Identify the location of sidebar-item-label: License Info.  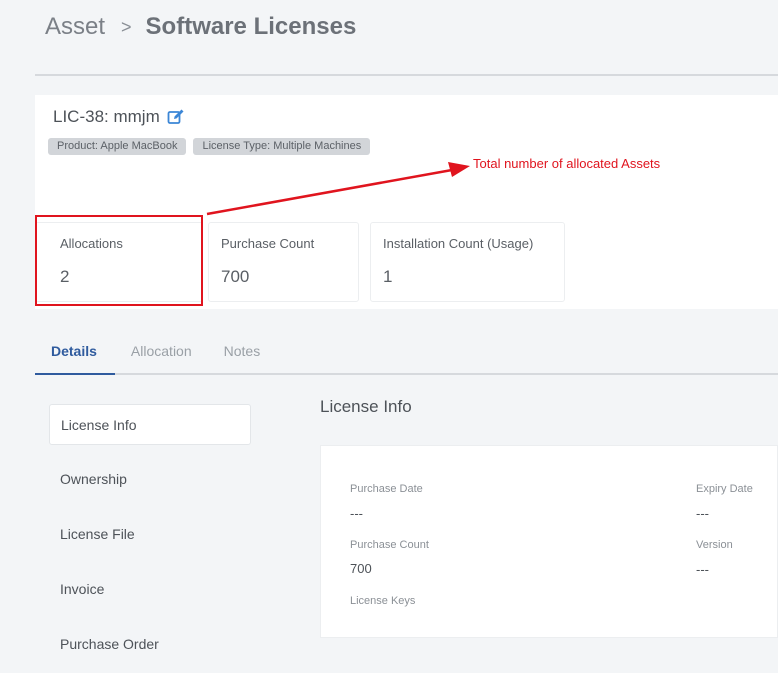
(99, 425).